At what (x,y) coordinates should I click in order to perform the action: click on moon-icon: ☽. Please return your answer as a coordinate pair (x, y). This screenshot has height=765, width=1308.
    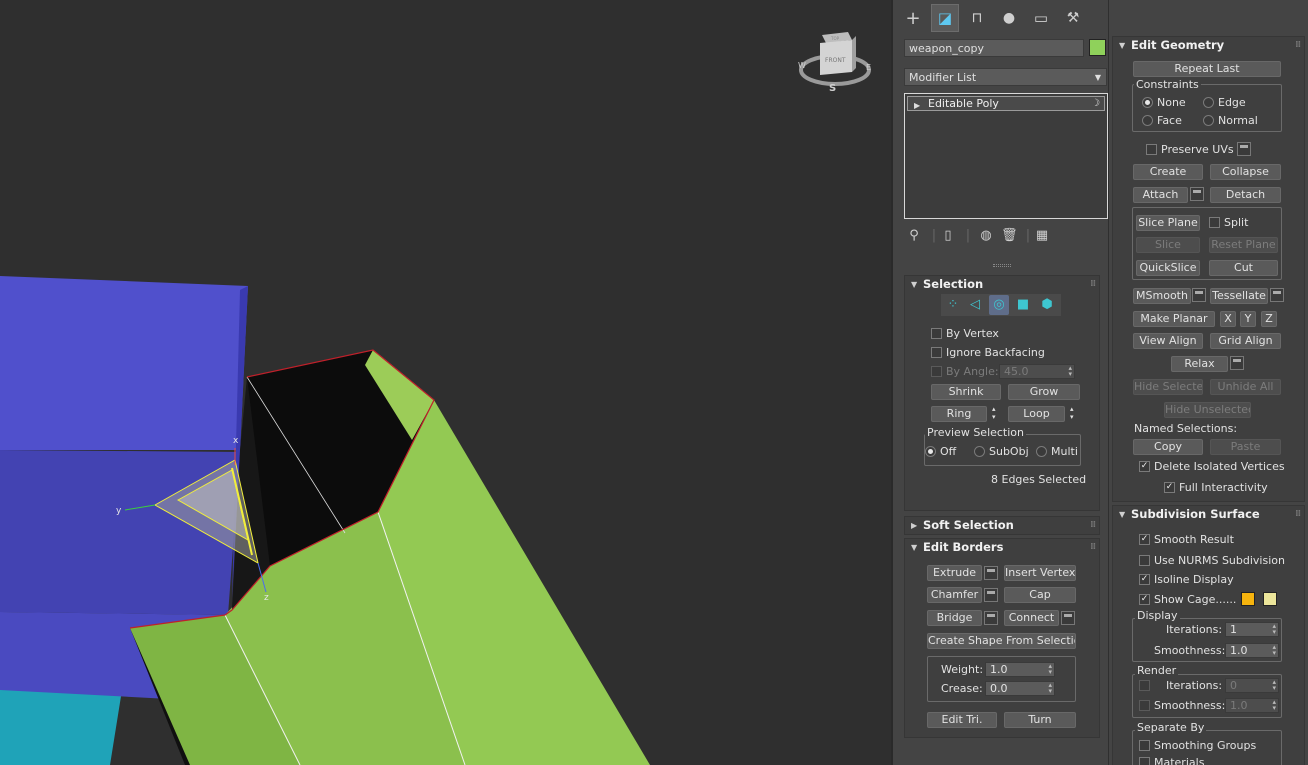
    Looking at the image, I should click on (1095, 103).